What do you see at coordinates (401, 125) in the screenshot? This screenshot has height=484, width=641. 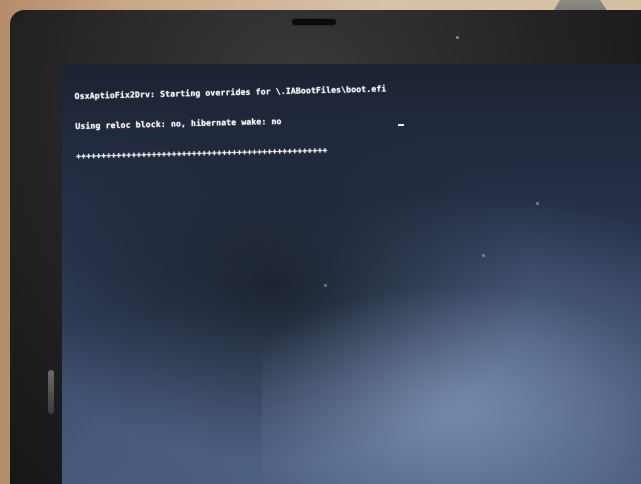 I see `text-cursor` at bounding box center [401, 125].